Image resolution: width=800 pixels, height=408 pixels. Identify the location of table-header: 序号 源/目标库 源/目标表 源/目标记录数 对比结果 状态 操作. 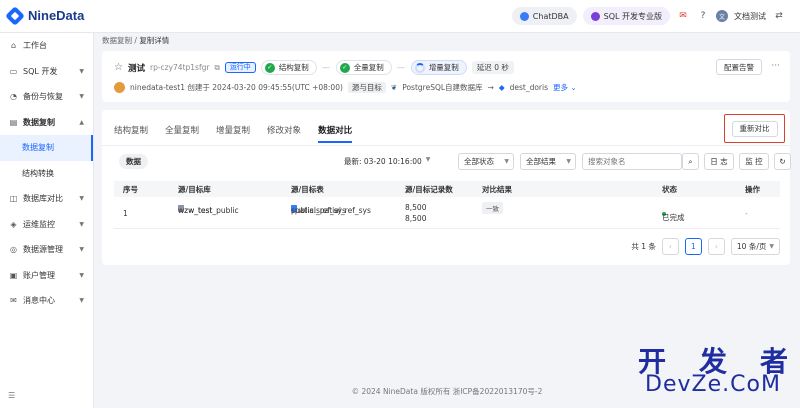
(447, 189).